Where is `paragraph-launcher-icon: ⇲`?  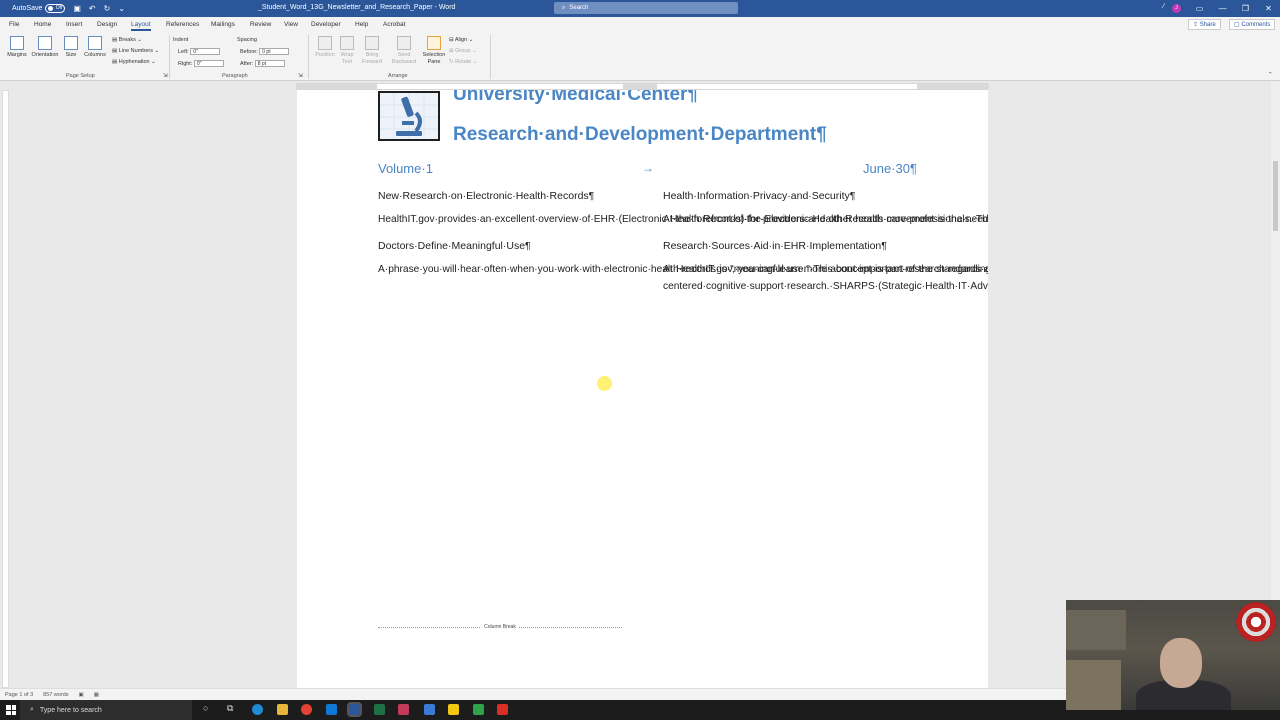 paragraph-launcher-icon: ⇲ is located at coordinates (300, 76).